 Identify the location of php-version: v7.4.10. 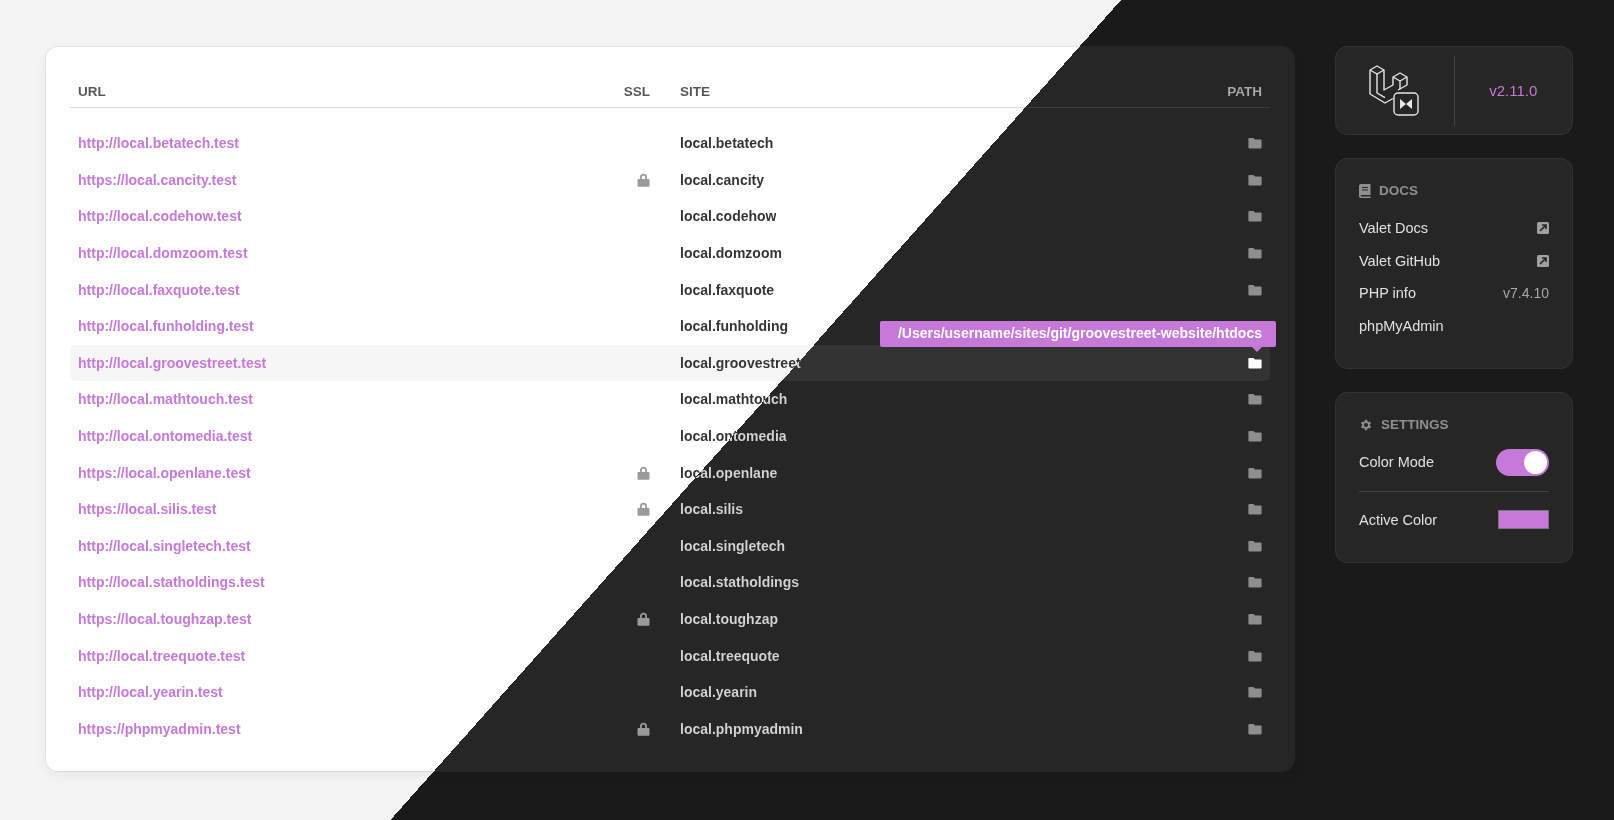
(1526, 293).